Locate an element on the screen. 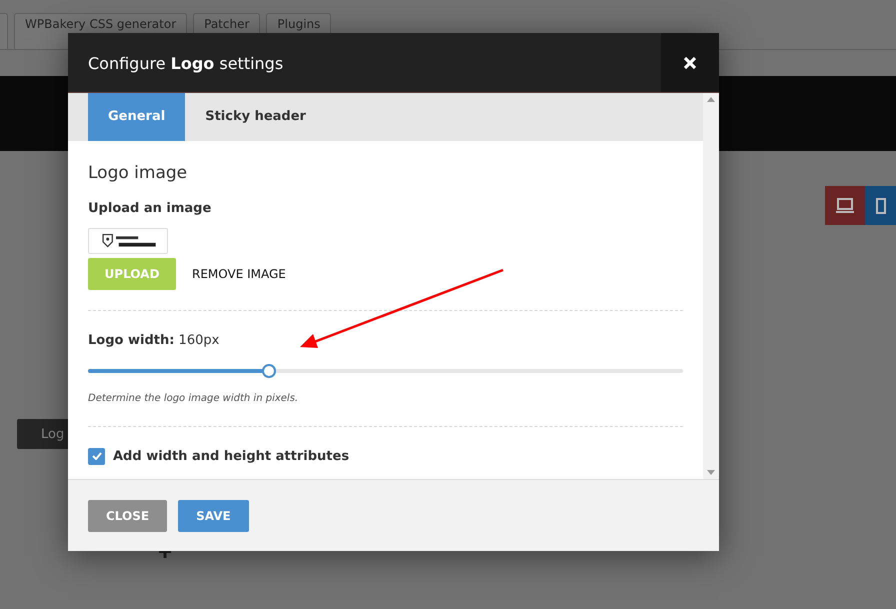  mobile-view-button is located at coordinates (880, 205).